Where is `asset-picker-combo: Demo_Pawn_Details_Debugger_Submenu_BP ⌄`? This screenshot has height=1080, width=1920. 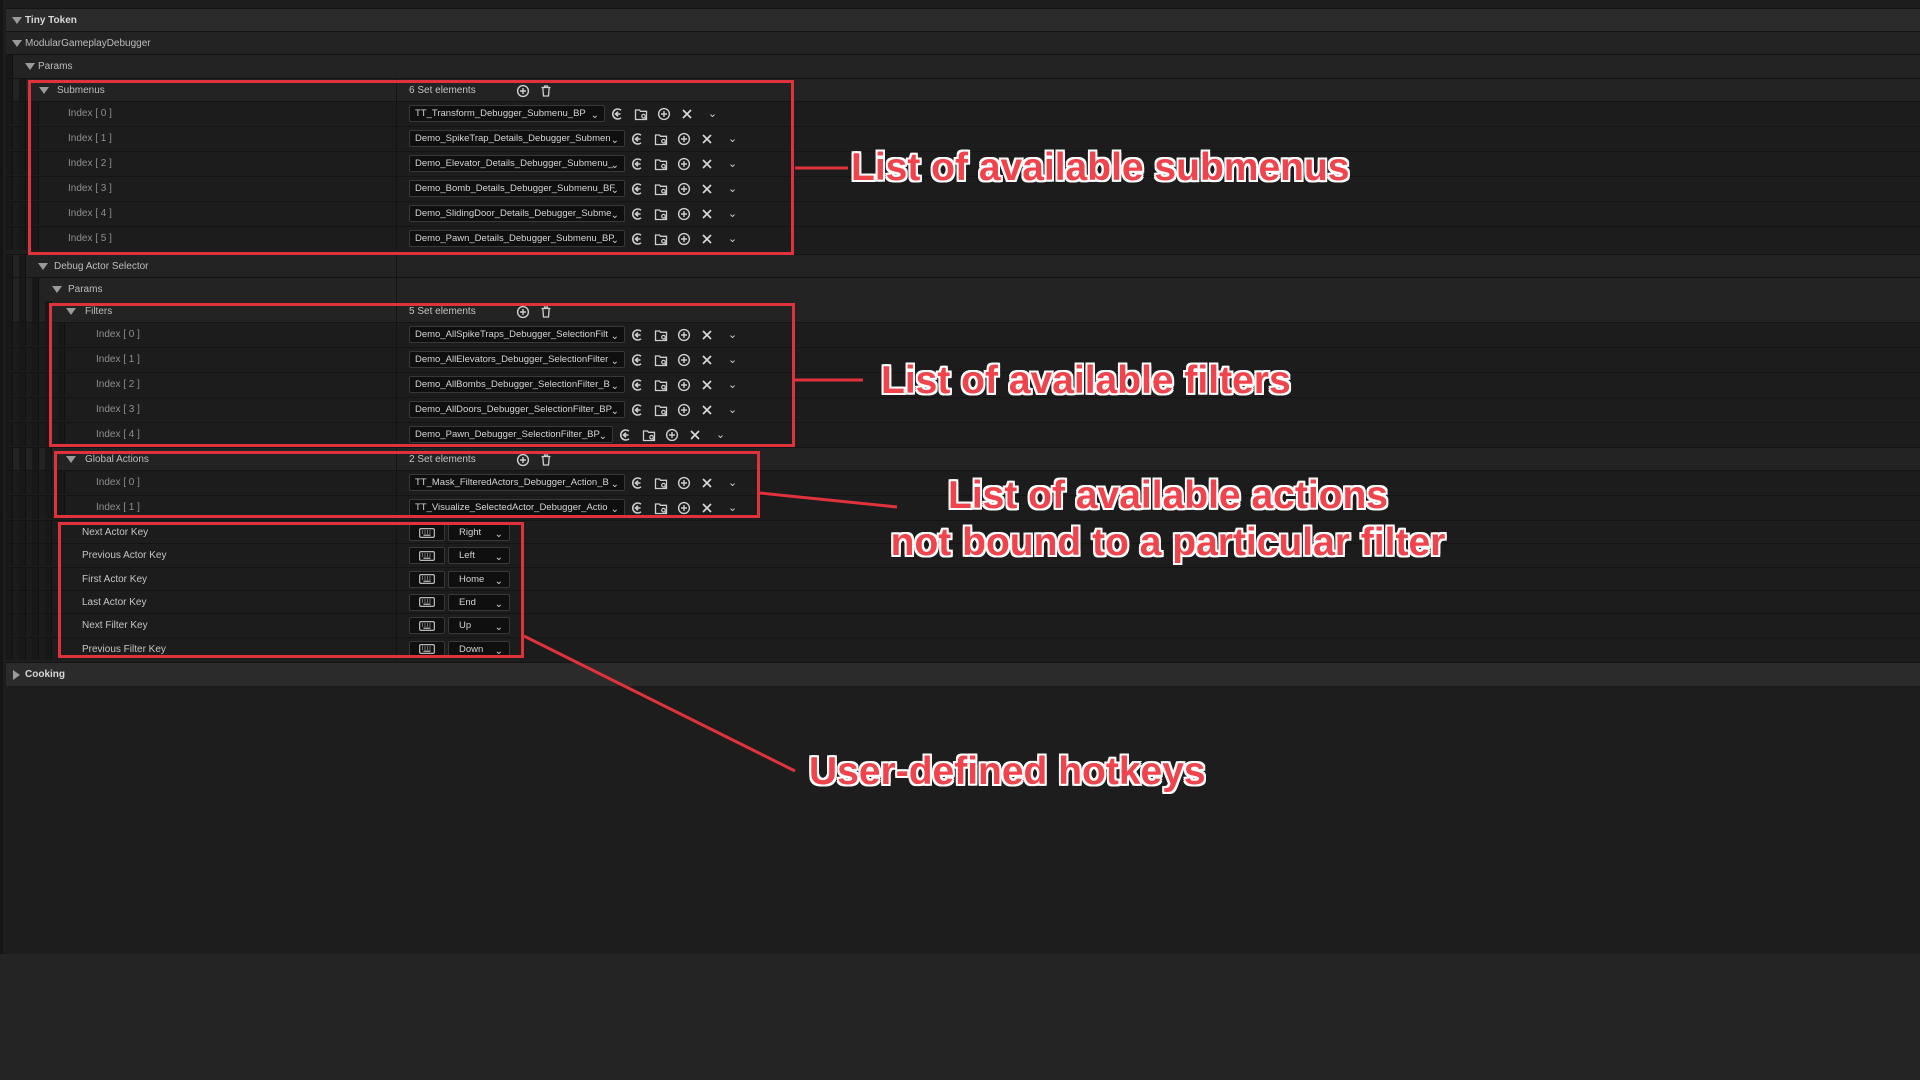
asset-picker-combo: Demo_Pawn_Details_Debugger_Submenu_BP ⌄ is located at coordinates (517, 238).